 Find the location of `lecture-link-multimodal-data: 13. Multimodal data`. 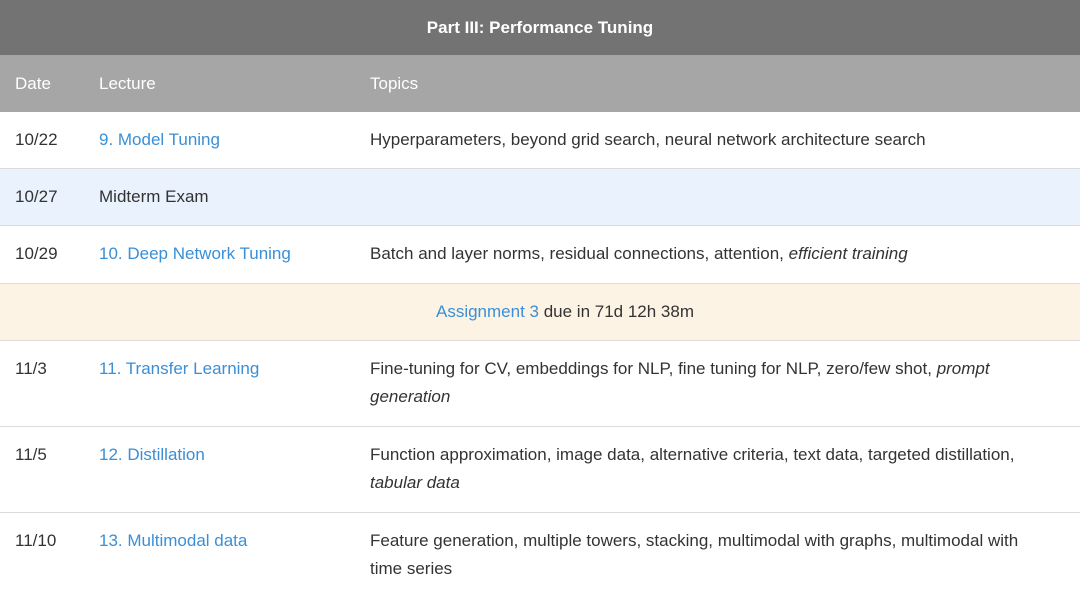

lecture-link-multimodal-data: 13. Multimodal data is located at coordinates (173, 540).